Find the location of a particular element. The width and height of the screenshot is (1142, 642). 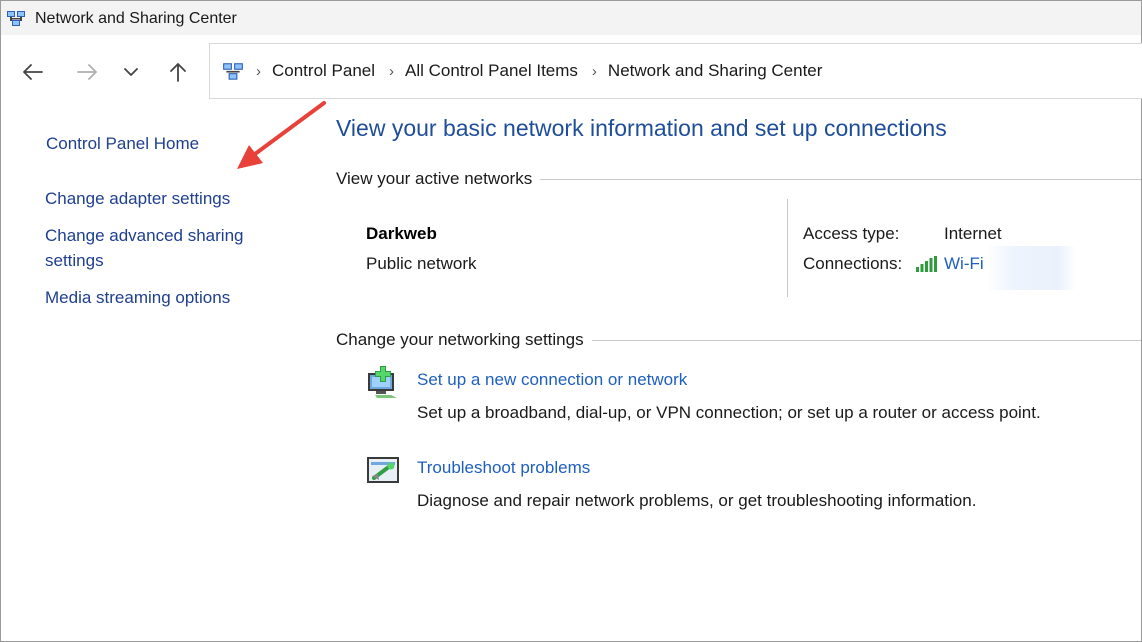

active-networks-section-title: View your active networks is located at coordinates (738, 179).